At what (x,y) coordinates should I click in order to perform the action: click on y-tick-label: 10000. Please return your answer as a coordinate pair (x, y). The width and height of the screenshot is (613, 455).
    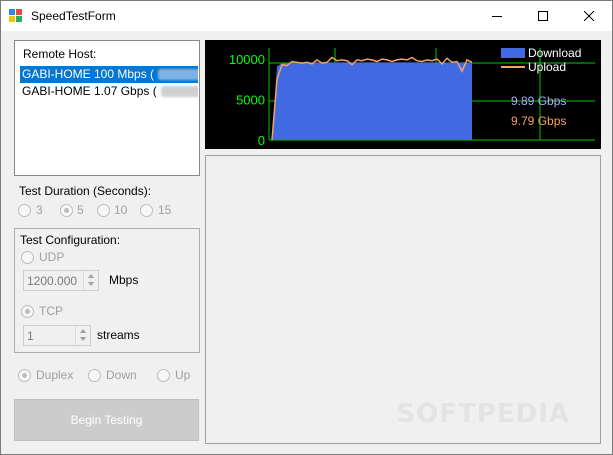
    Looking at the image, I should click on (247, 59).